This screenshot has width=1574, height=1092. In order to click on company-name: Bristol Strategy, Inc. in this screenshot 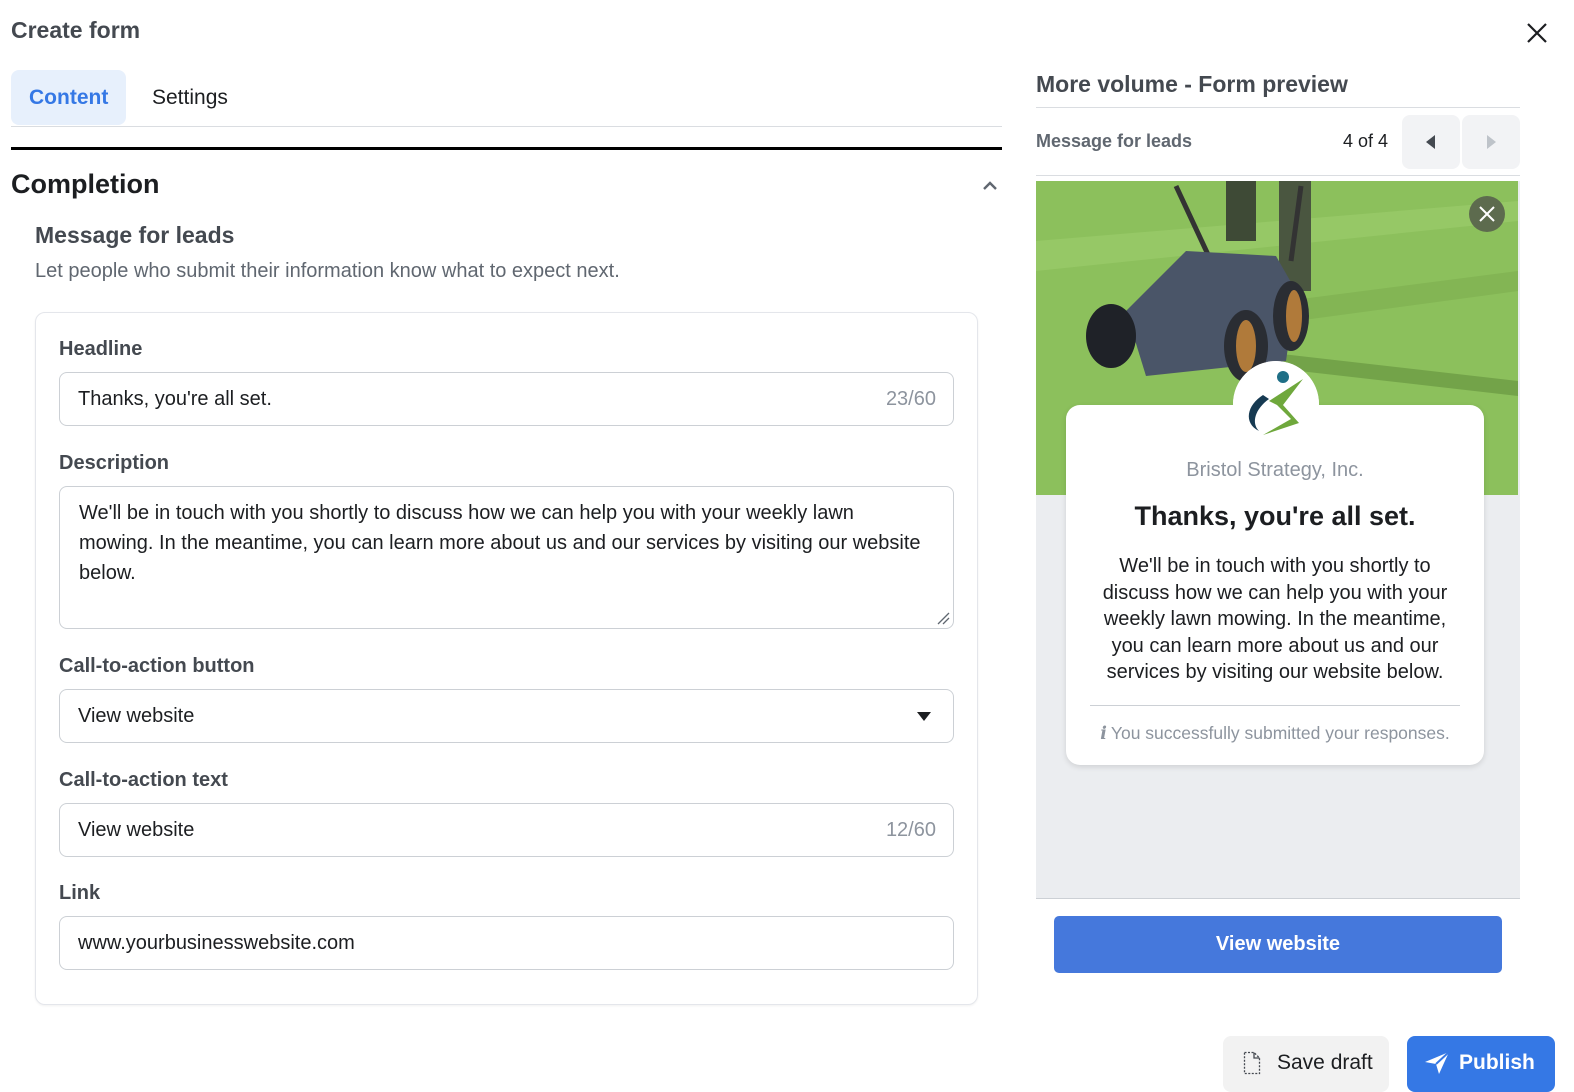, I will do `click(1275, 470)`.